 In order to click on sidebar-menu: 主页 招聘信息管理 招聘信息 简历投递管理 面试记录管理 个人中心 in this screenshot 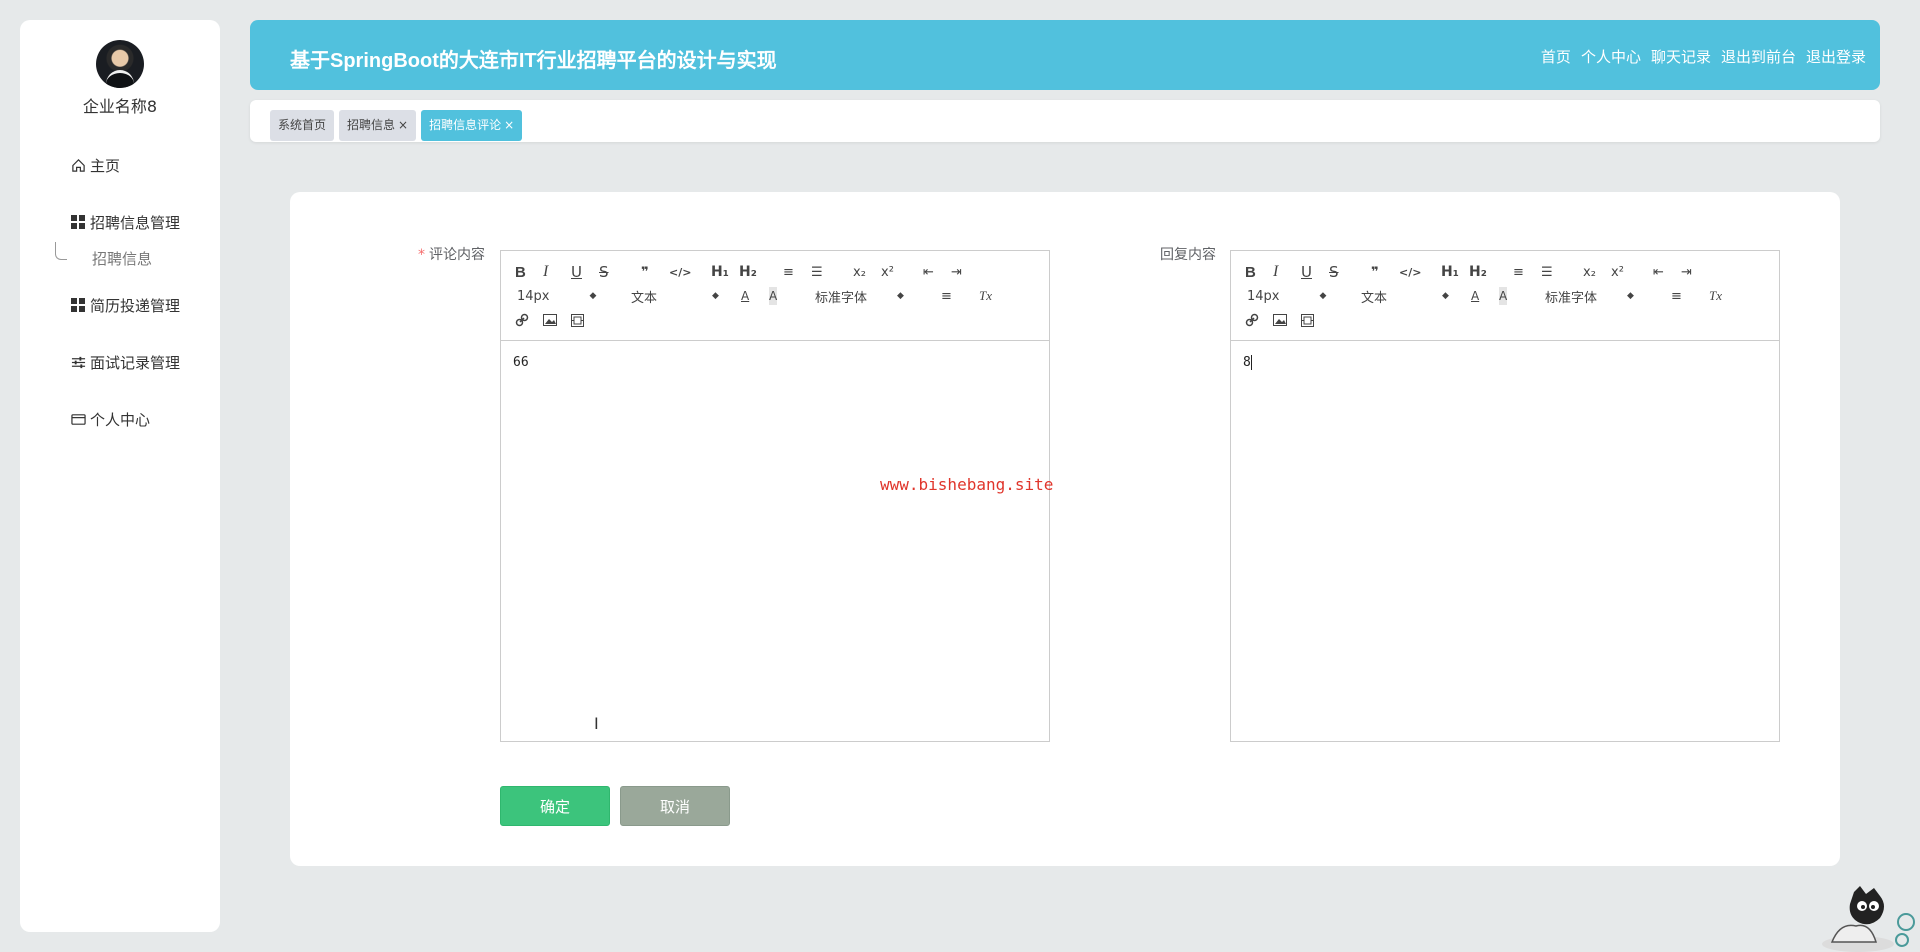, I will do `click(120, 292)`.